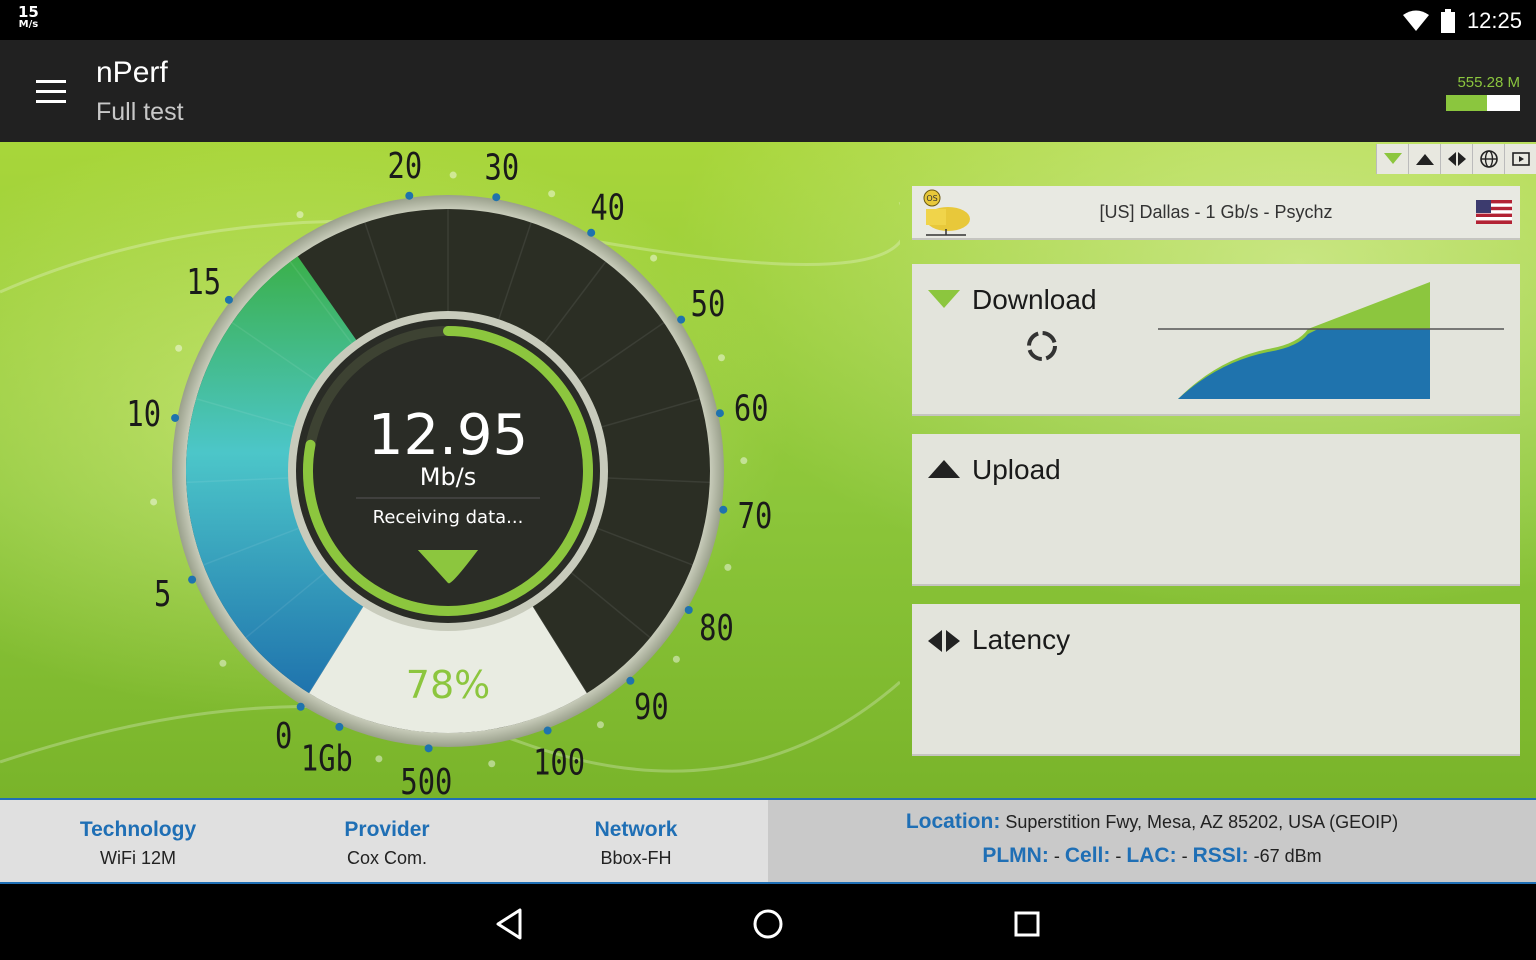 The image size is (1536, 960). Describe the element at coordinates (1087, 855) in the screenshot. I see `cell-label: Cell:` at that location.